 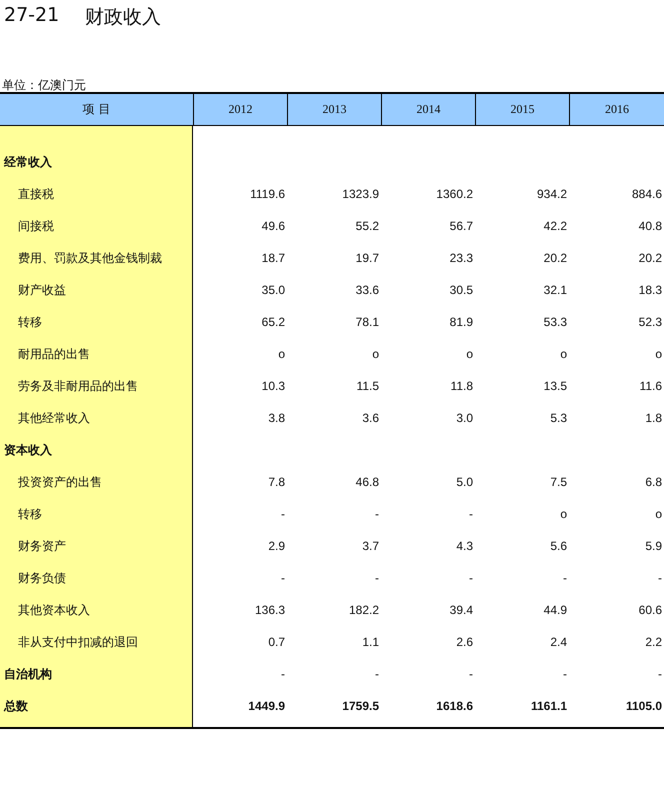 I want to click on section-label: 自治机构, so click(x=96, y=674).